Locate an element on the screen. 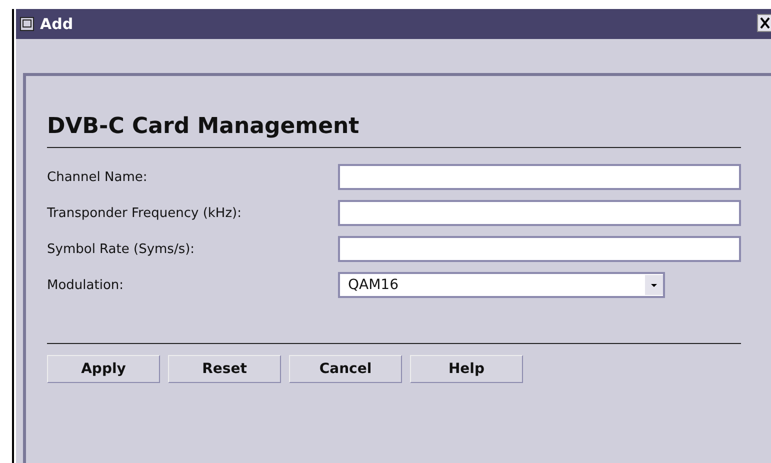 The image size is (771, 463). dialog-button: Help is located at coordinates (466, 369).